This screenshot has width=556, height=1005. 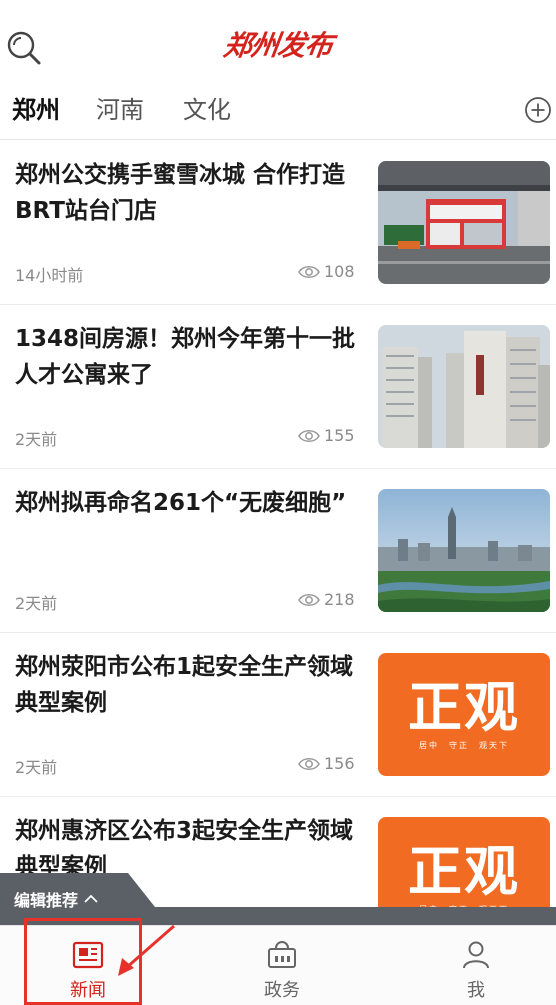 I want to click on news-title: 郑州拟再命名261个“无废细胞”, so click(x=181, y=503).